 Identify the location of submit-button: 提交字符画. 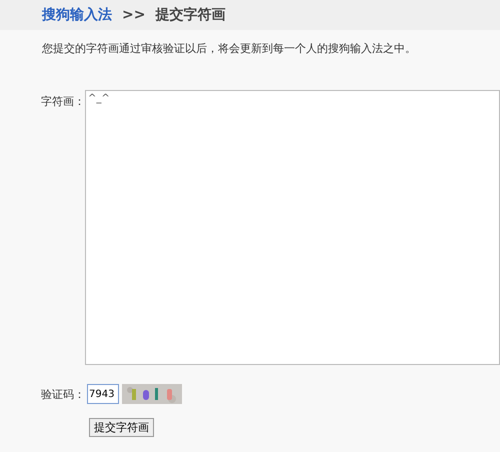
(121, 427).